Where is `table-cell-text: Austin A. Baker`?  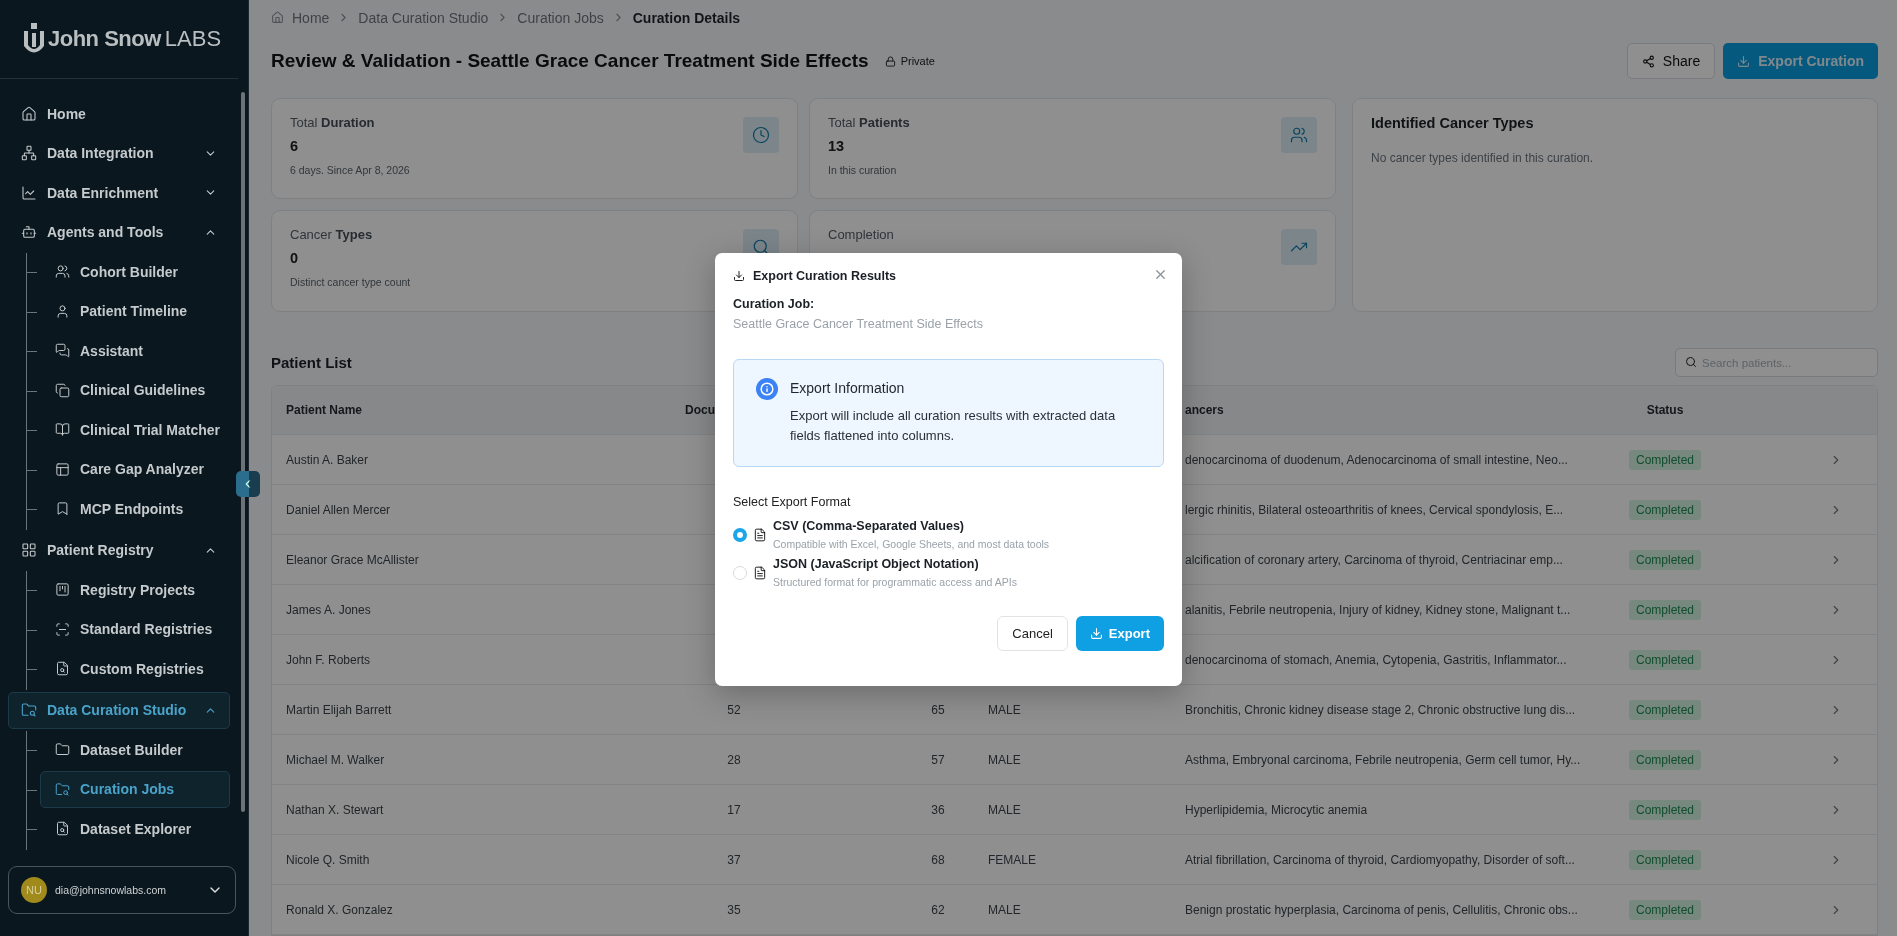 table-cell-text: Austin A. Baker is located at coordinates (327, 459).